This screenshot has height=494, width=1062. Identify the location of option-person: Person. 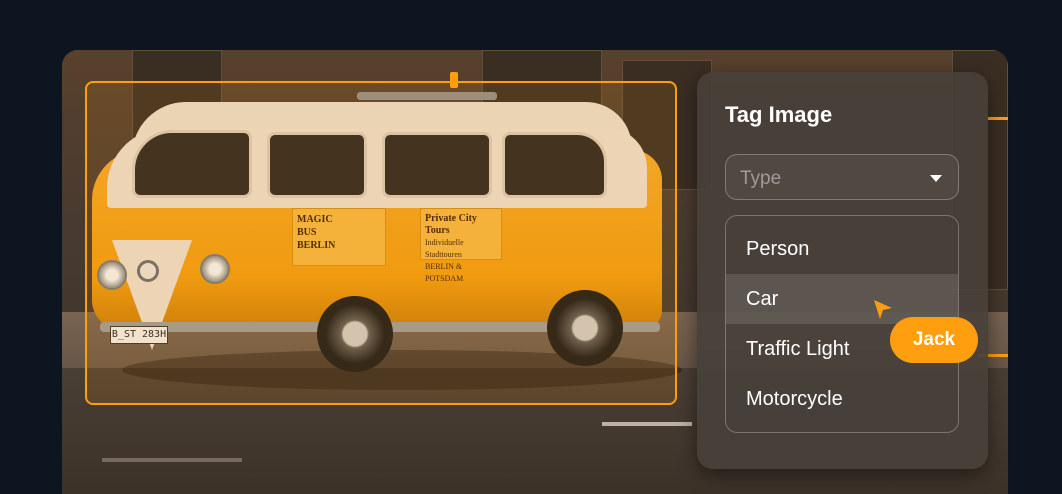
(842, 249).